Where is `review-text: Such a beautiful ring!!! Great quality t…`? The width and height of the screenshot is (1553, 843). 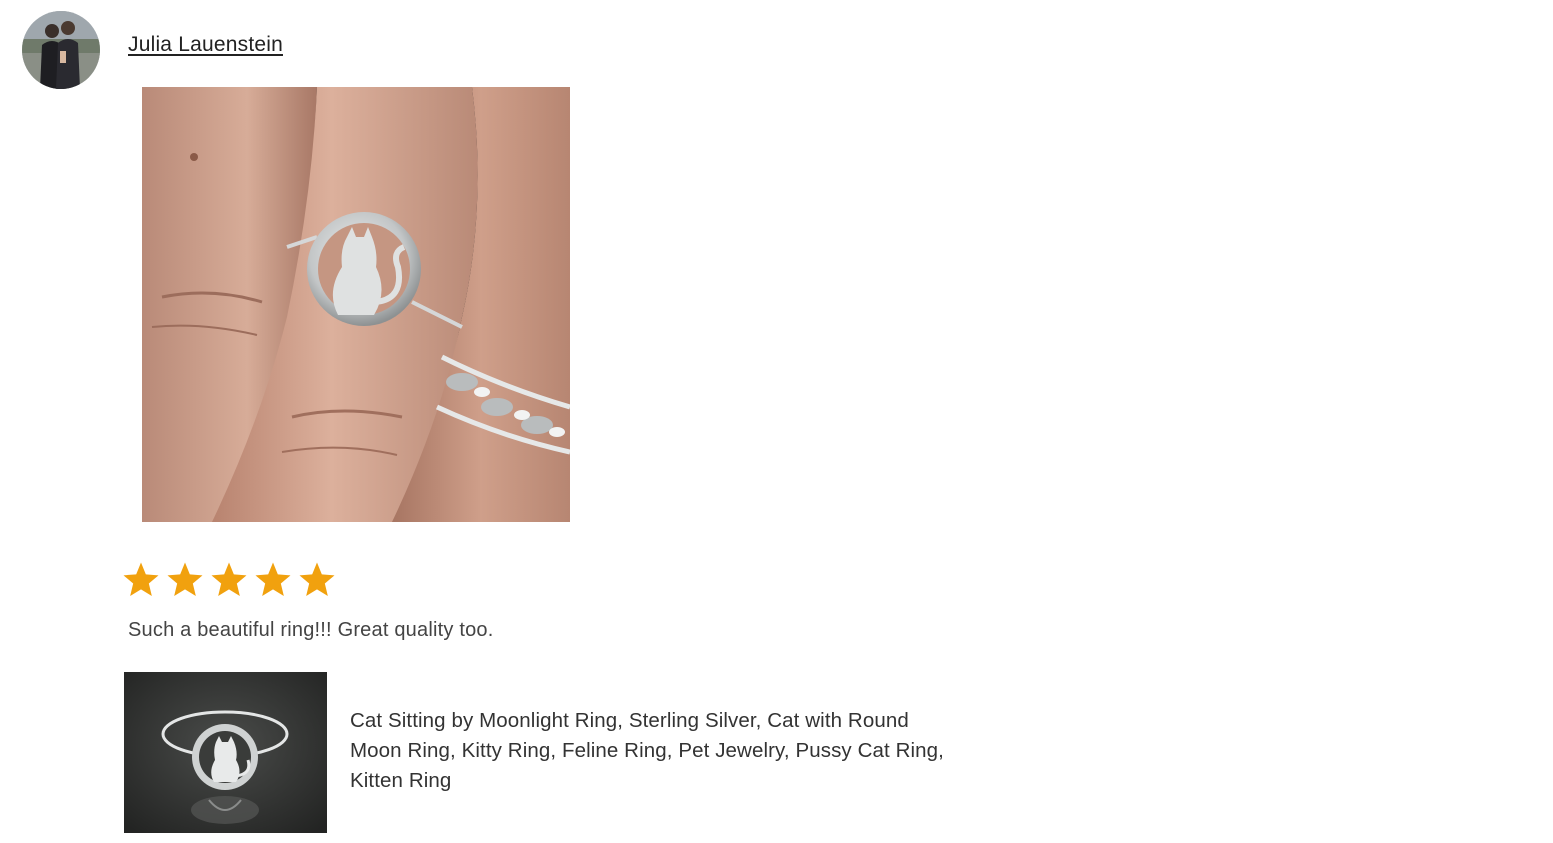 review-text: Such a beautiful ring!!! Great quality t… is located at coordinates (311, 630).